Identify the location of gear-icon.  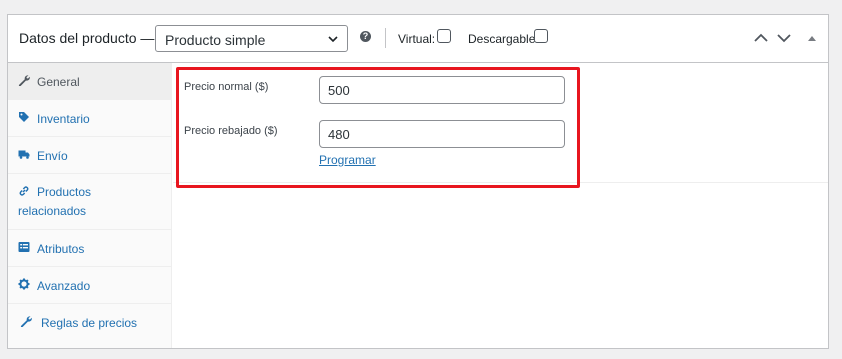
(24, 284).